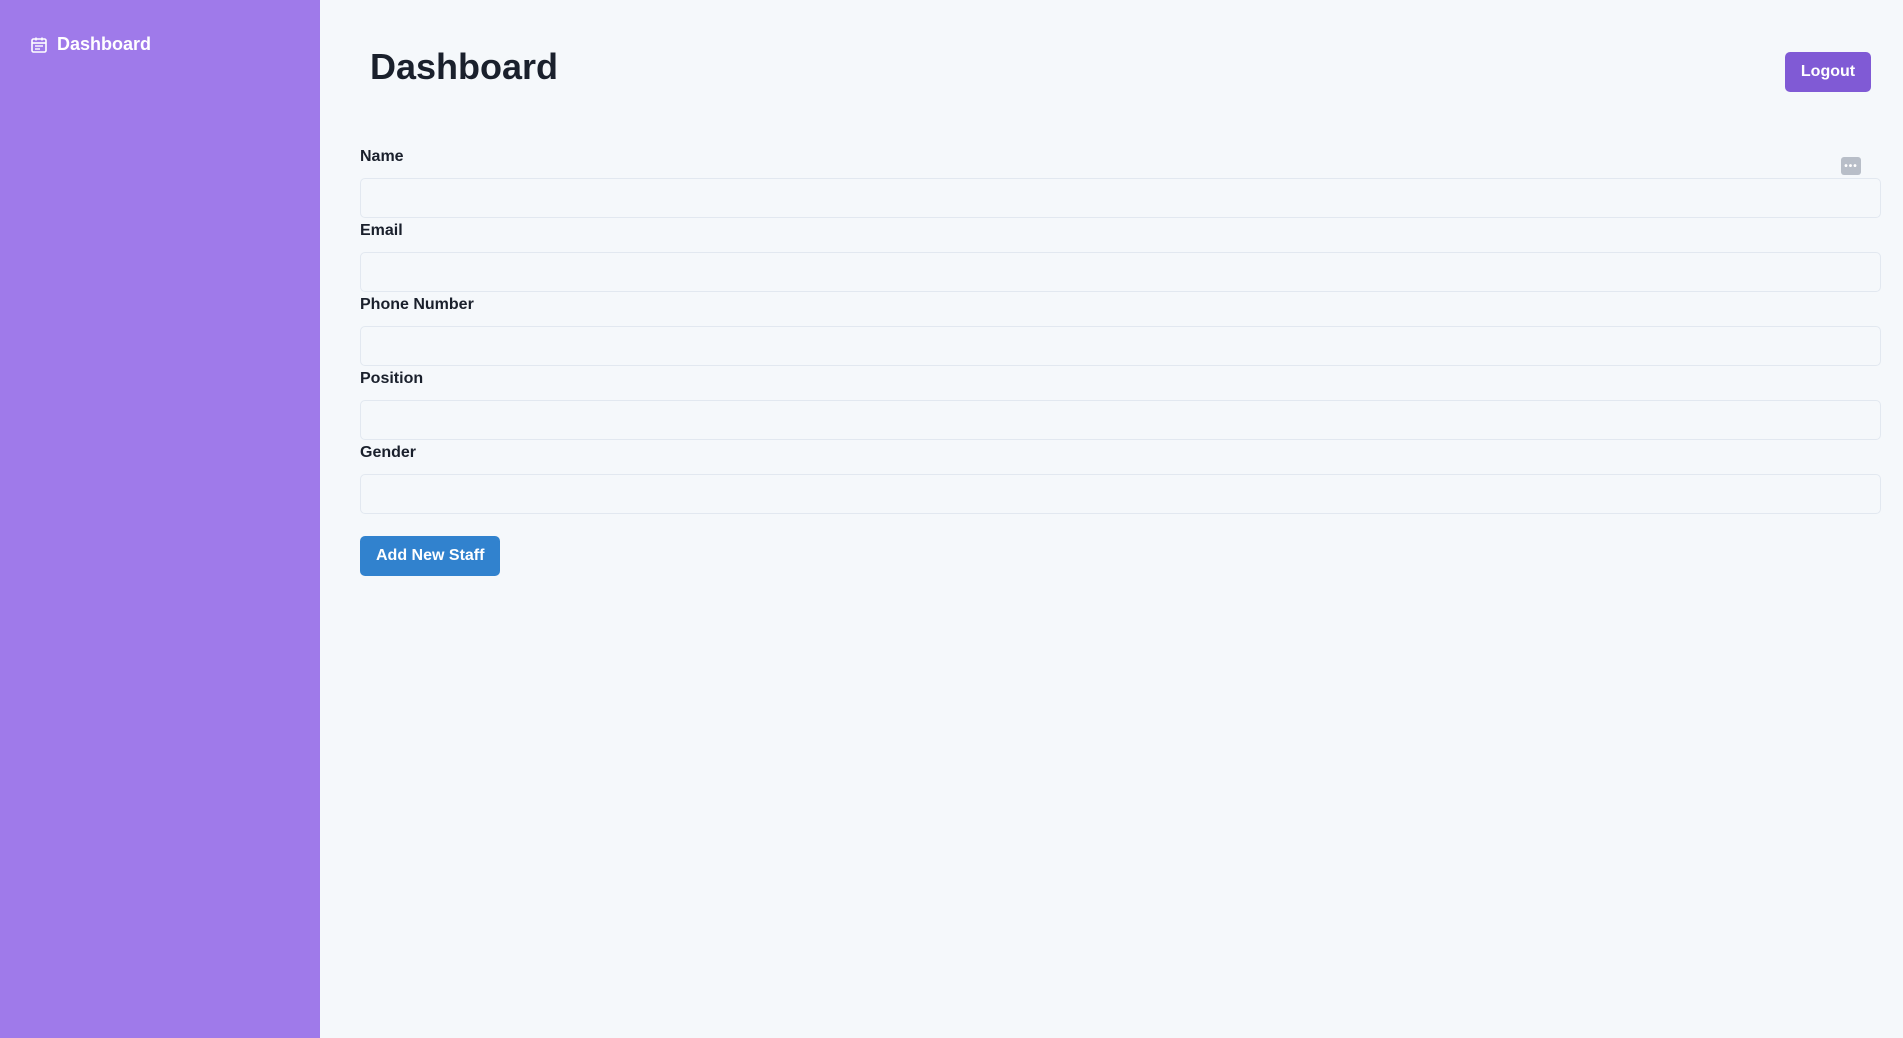 This screenshot has height=1038, width=1903. Describe the element at coordinates (1828, 72) in the screenshot. I see `logout-button: Logout` at that location.